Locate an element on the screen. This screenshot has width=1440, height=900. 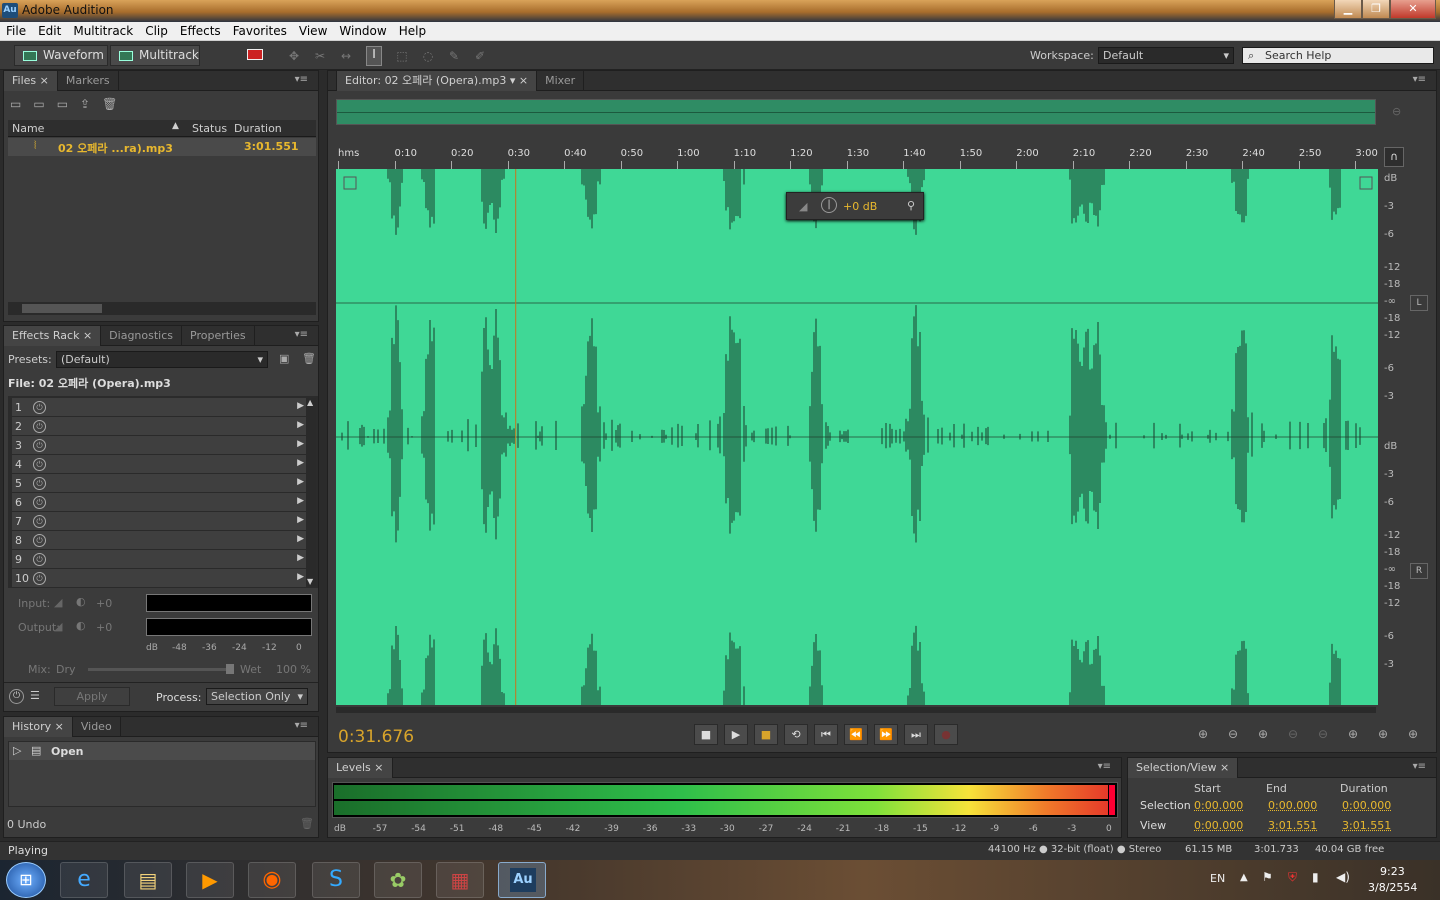
volume-knob-icon: | is located at coordinates (829, 205).